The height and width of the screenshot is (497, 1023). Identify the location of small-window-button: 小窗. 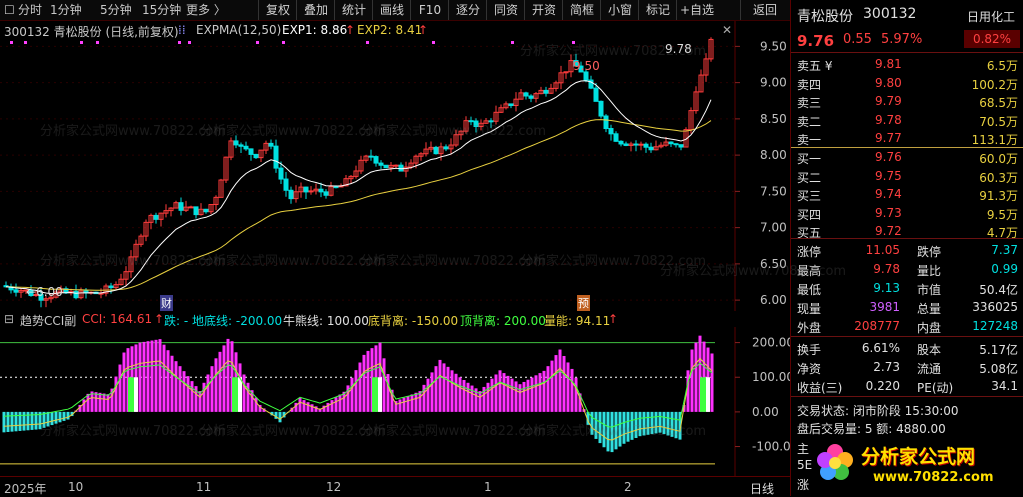
(619, 10).